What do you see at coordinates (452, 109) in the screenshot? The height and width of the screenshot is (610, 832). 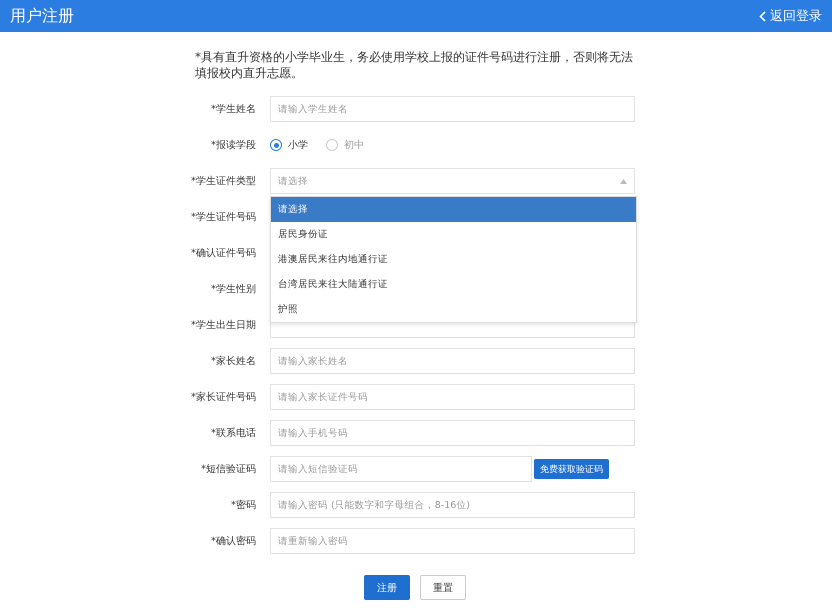 I see `input-field: 请输入学生姓名` at bounding box center [452, 109].